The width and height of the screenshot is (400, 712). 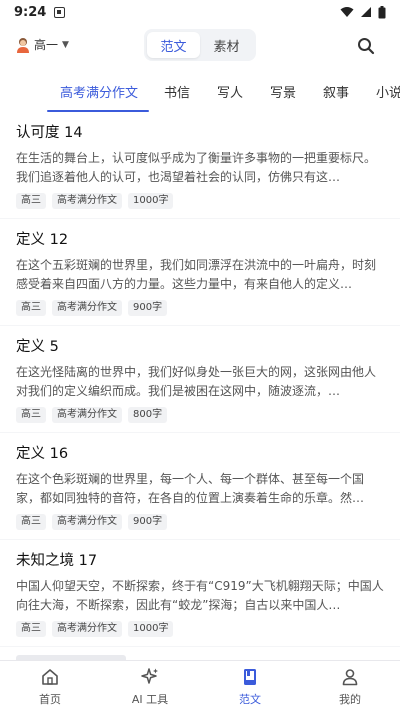 What do you see at coordinates (350, 676) in the screenshot?
I see `person-icon` at bounding box center [350, 676].